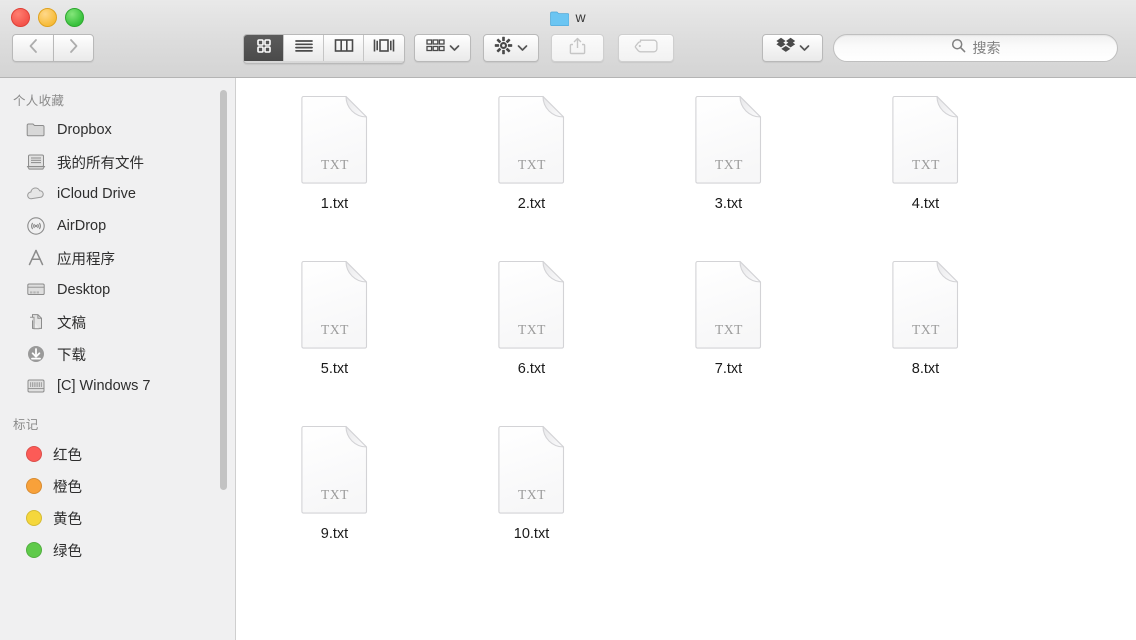  What do you see at coordinates (334, 204) in the screenshot?
I see `file-name-label: 1.txt` at bounding box center [334, 204].